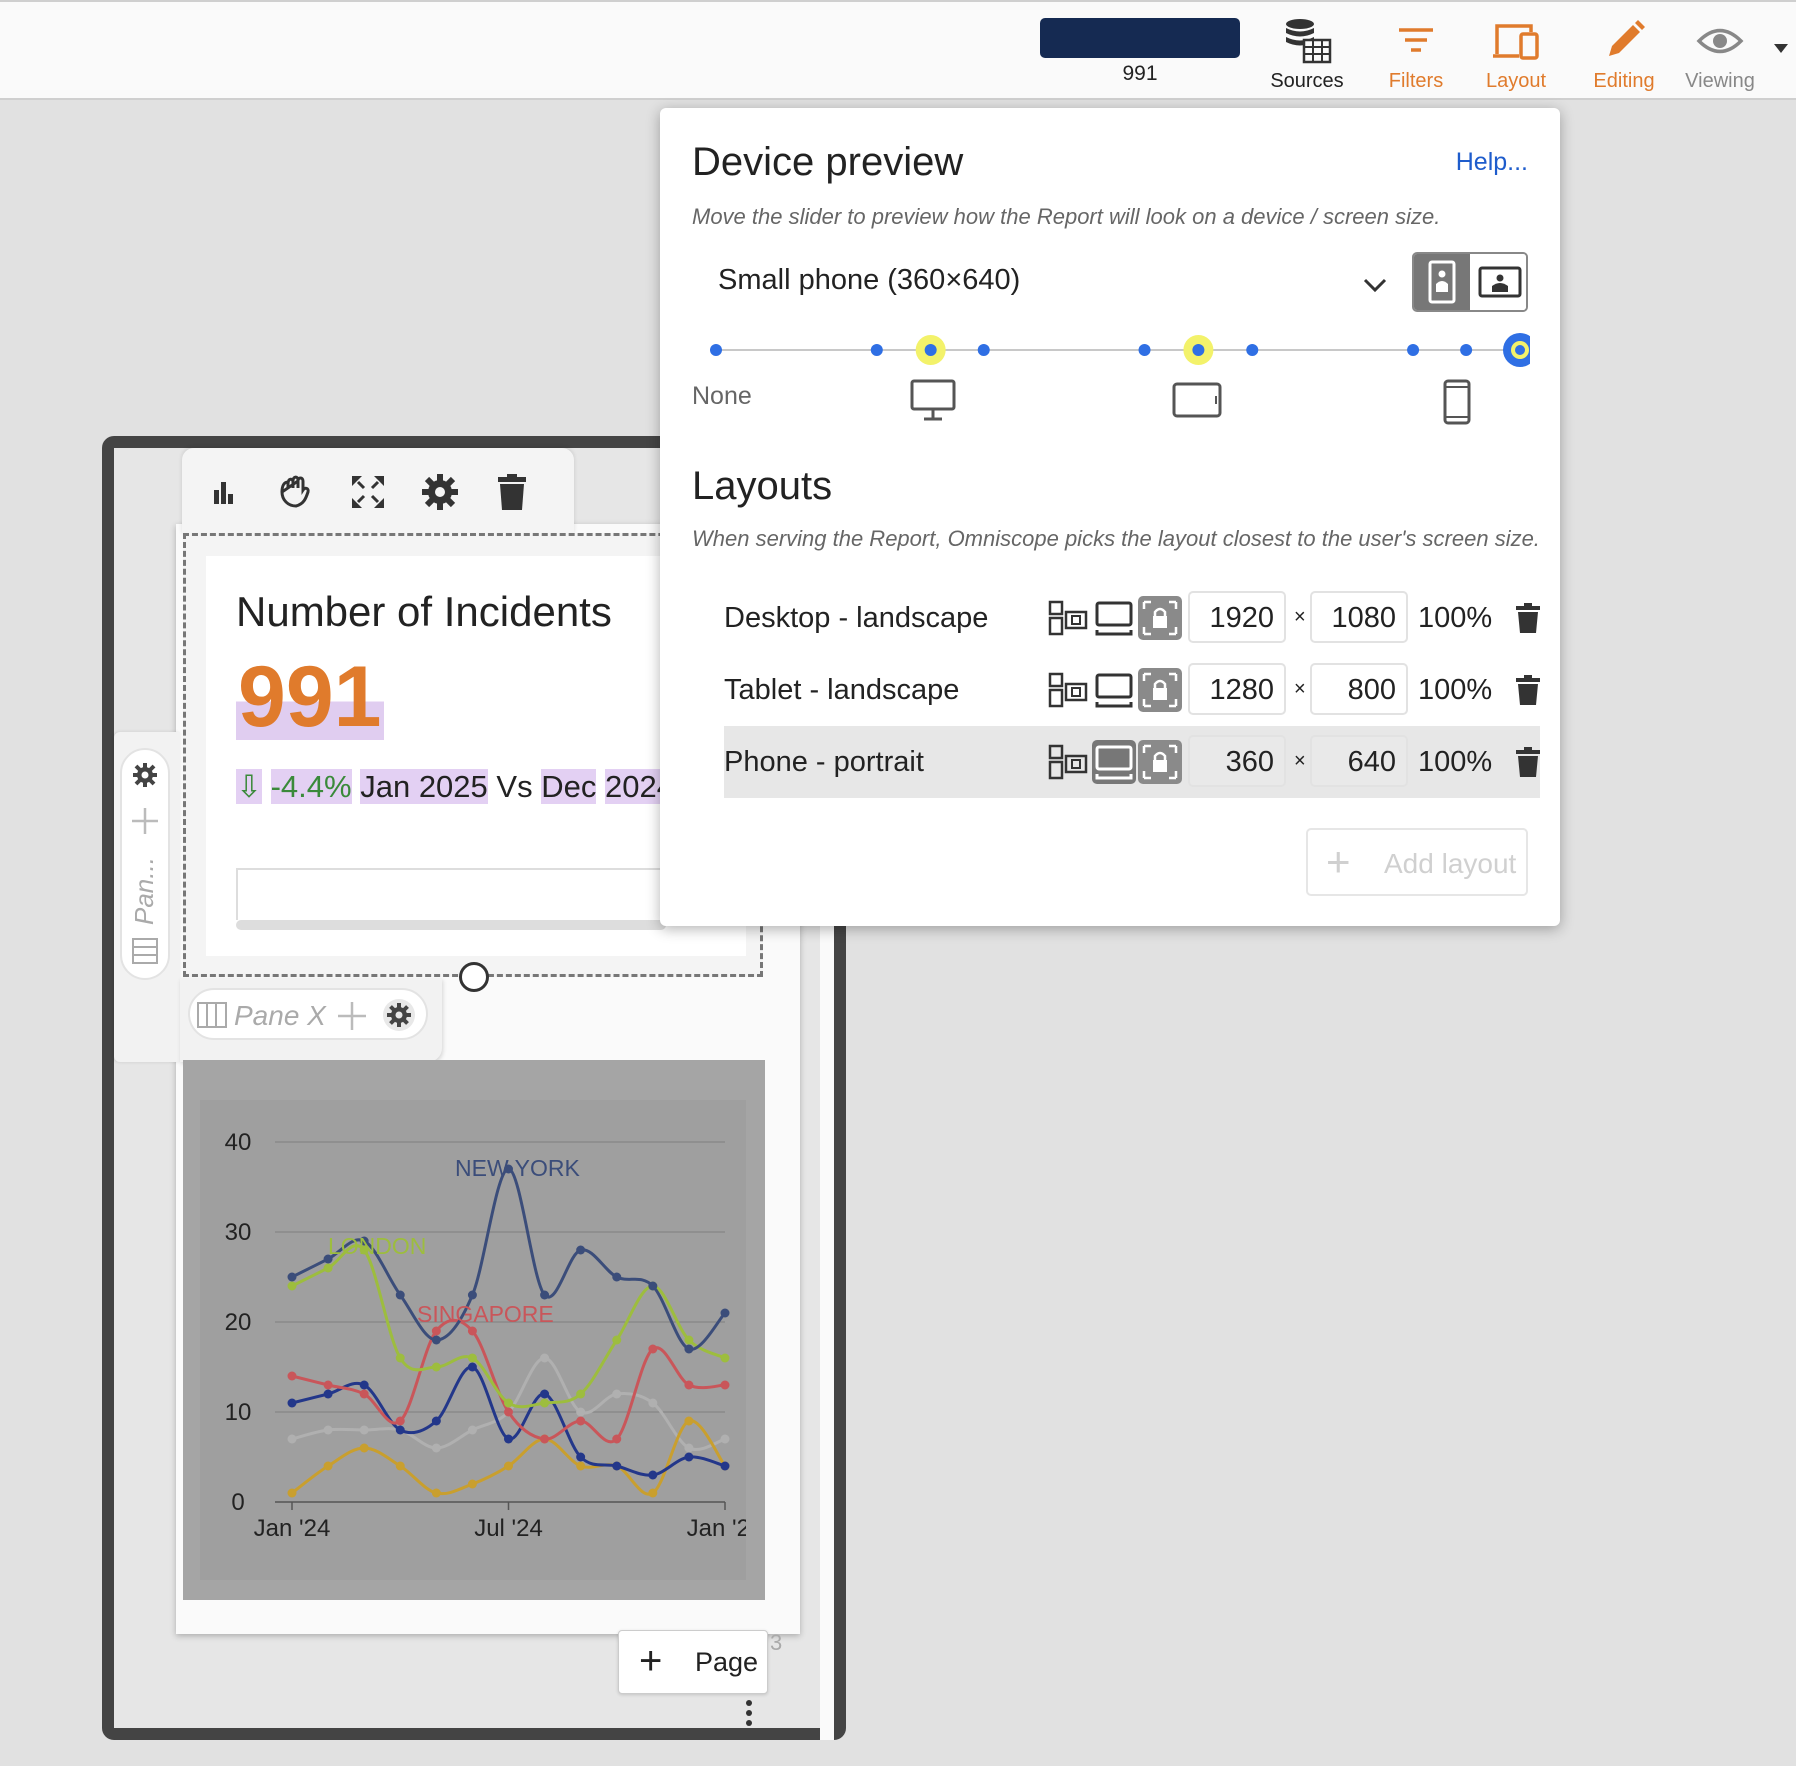  Describe the element at coordinates (1417, 862) in the screenshot. I see `add-layout-button: + Add layout` at that location.